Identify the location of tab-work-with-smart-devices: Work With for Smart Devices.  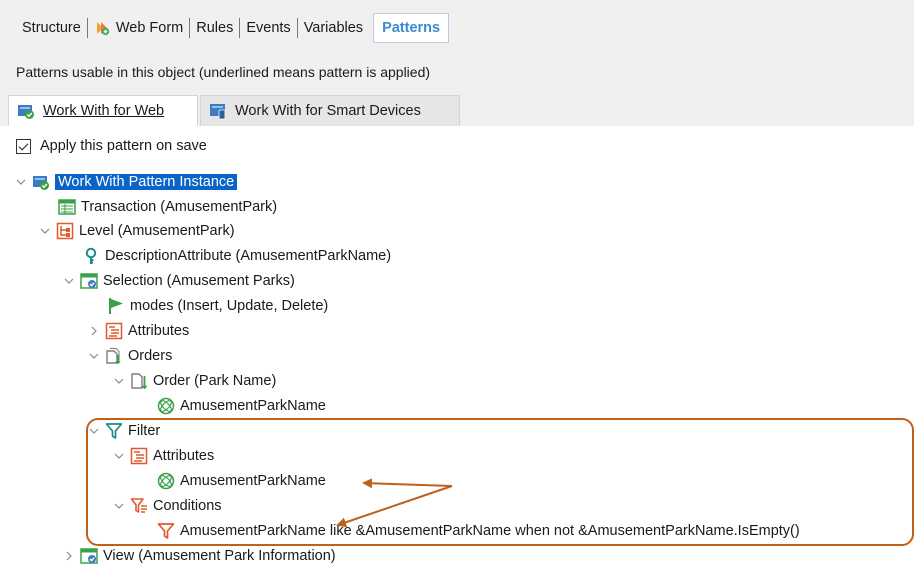
(330, 110).